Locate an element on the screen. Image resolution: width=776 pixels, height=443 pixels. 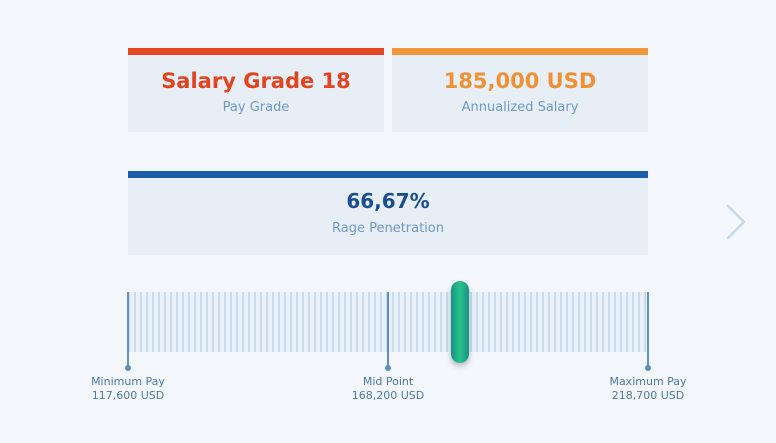
mid-point-value: 168,200 USD is located at coordinates (388, 395).